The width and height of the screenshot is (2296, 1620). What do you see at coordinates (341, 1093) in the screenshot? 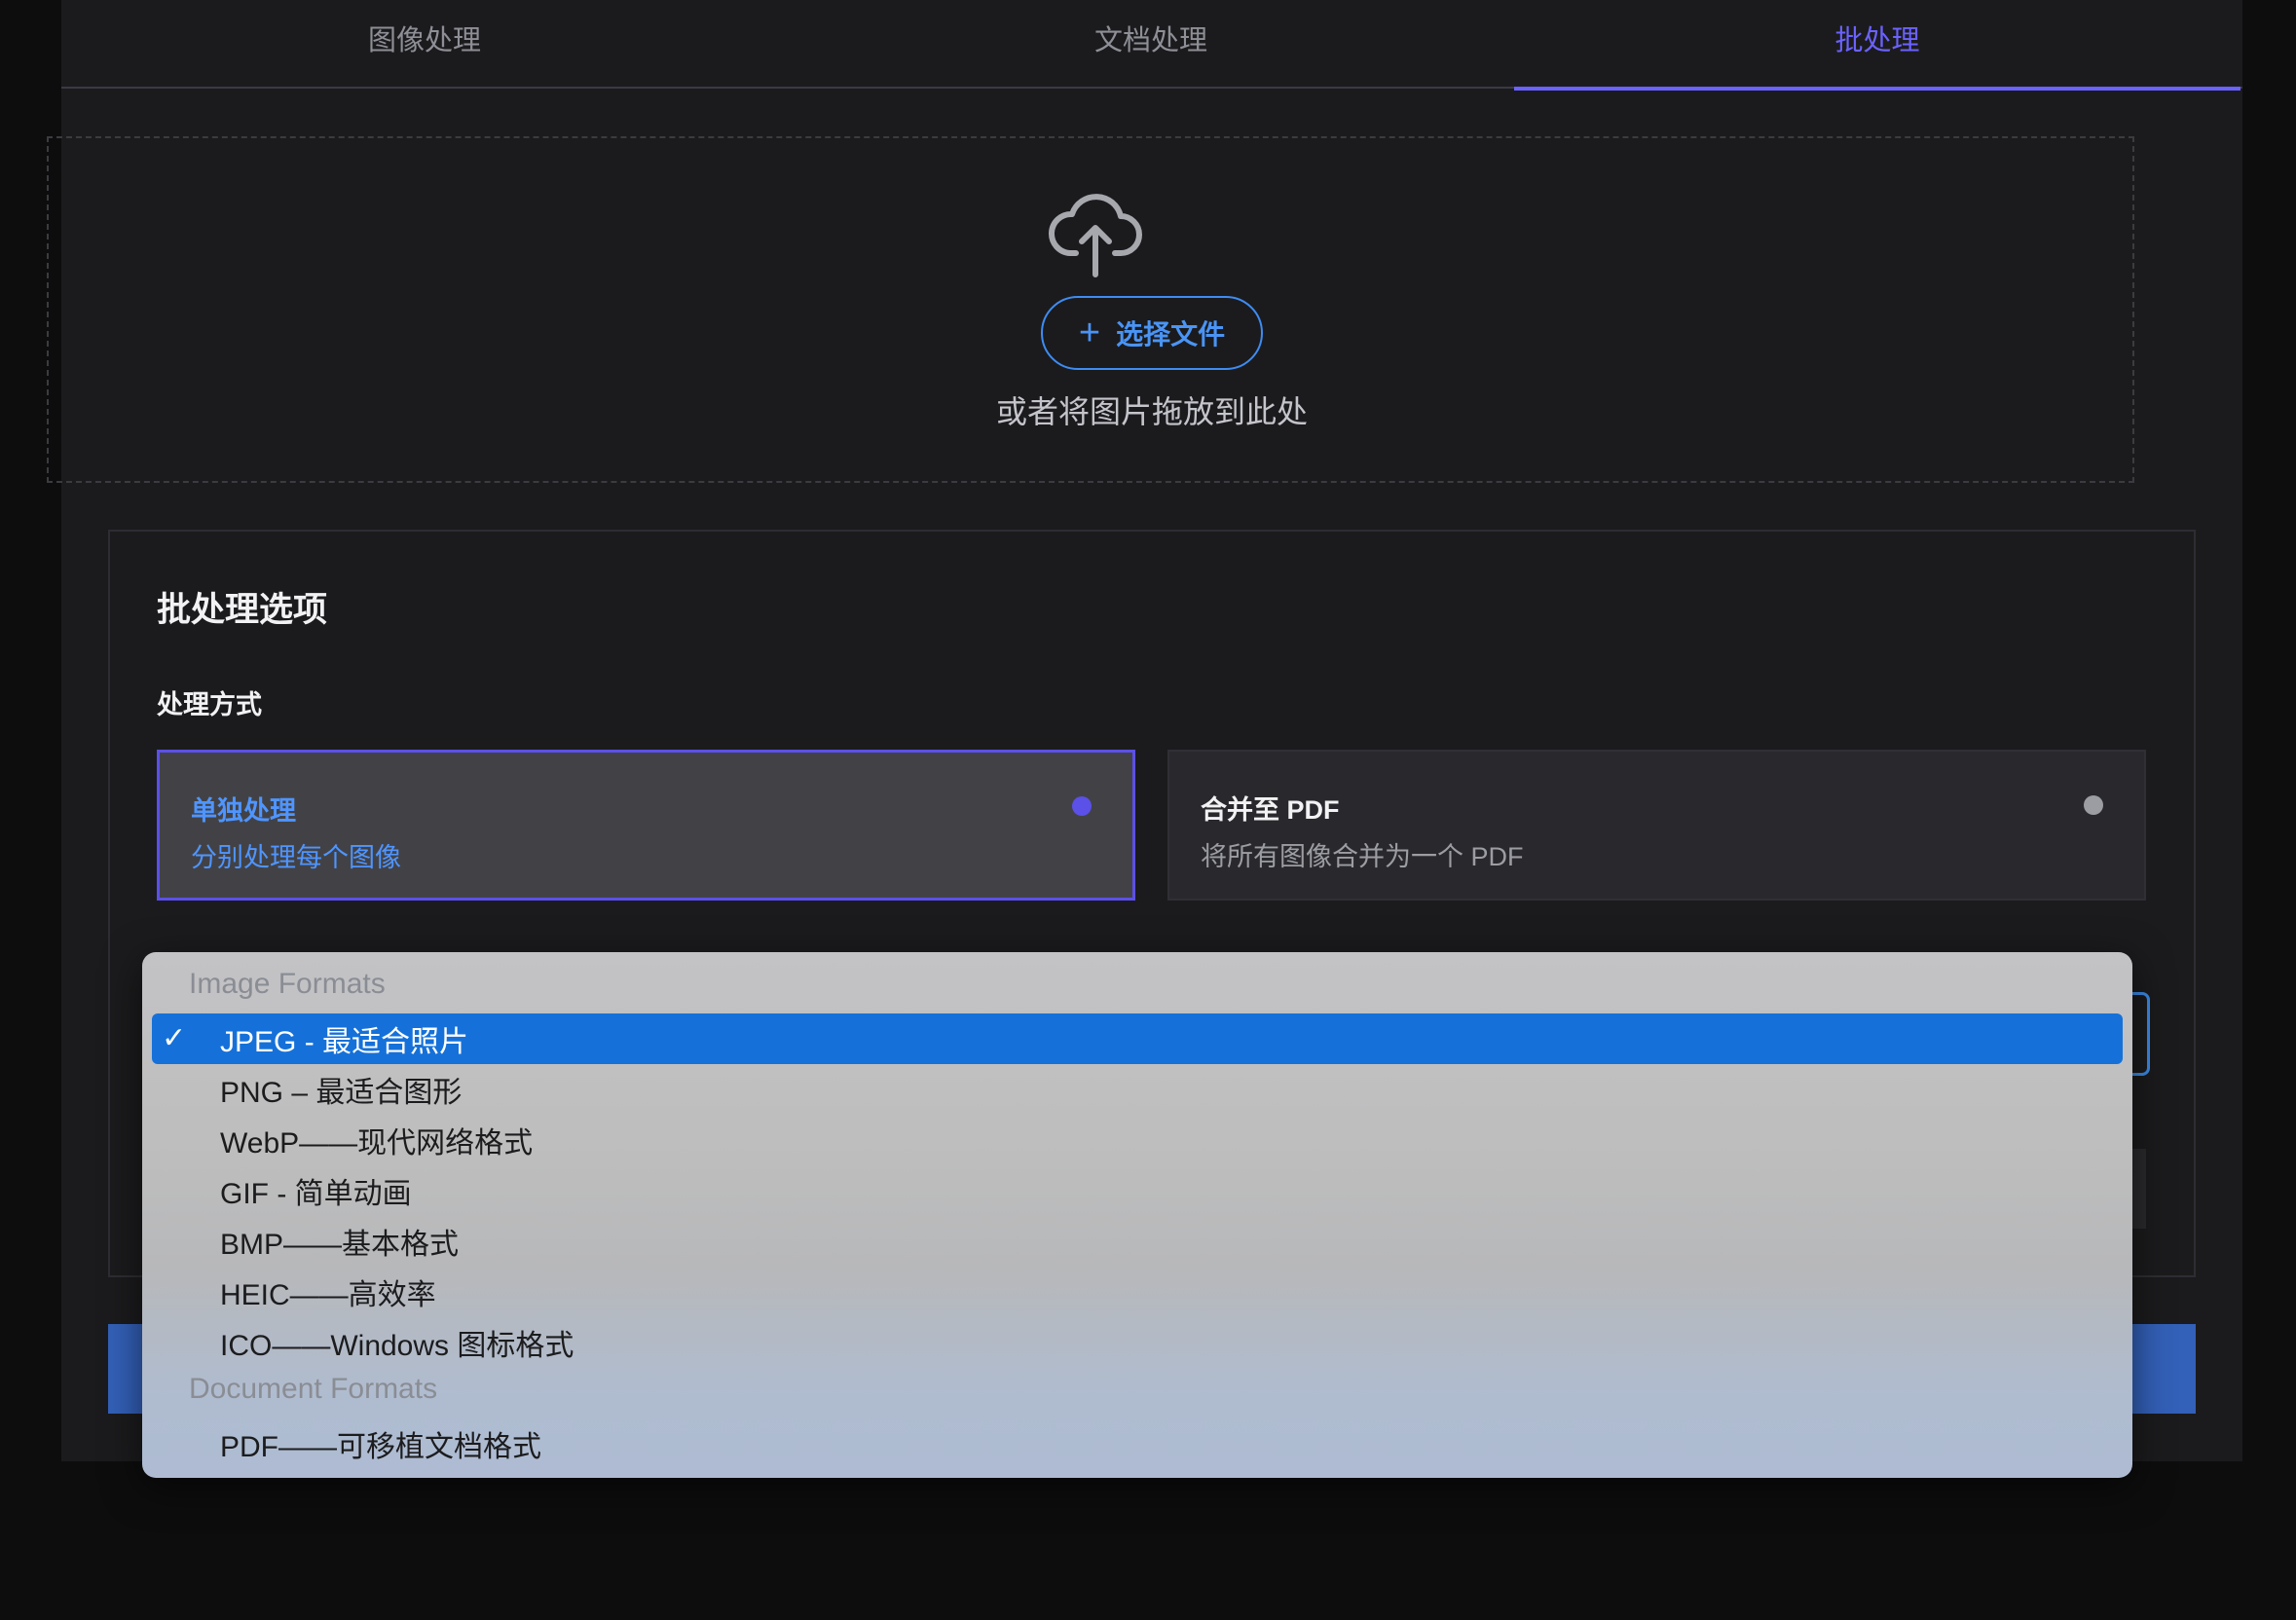
I see `option-label: PNG – 最适合图形` at bounding box center [341, 1093].